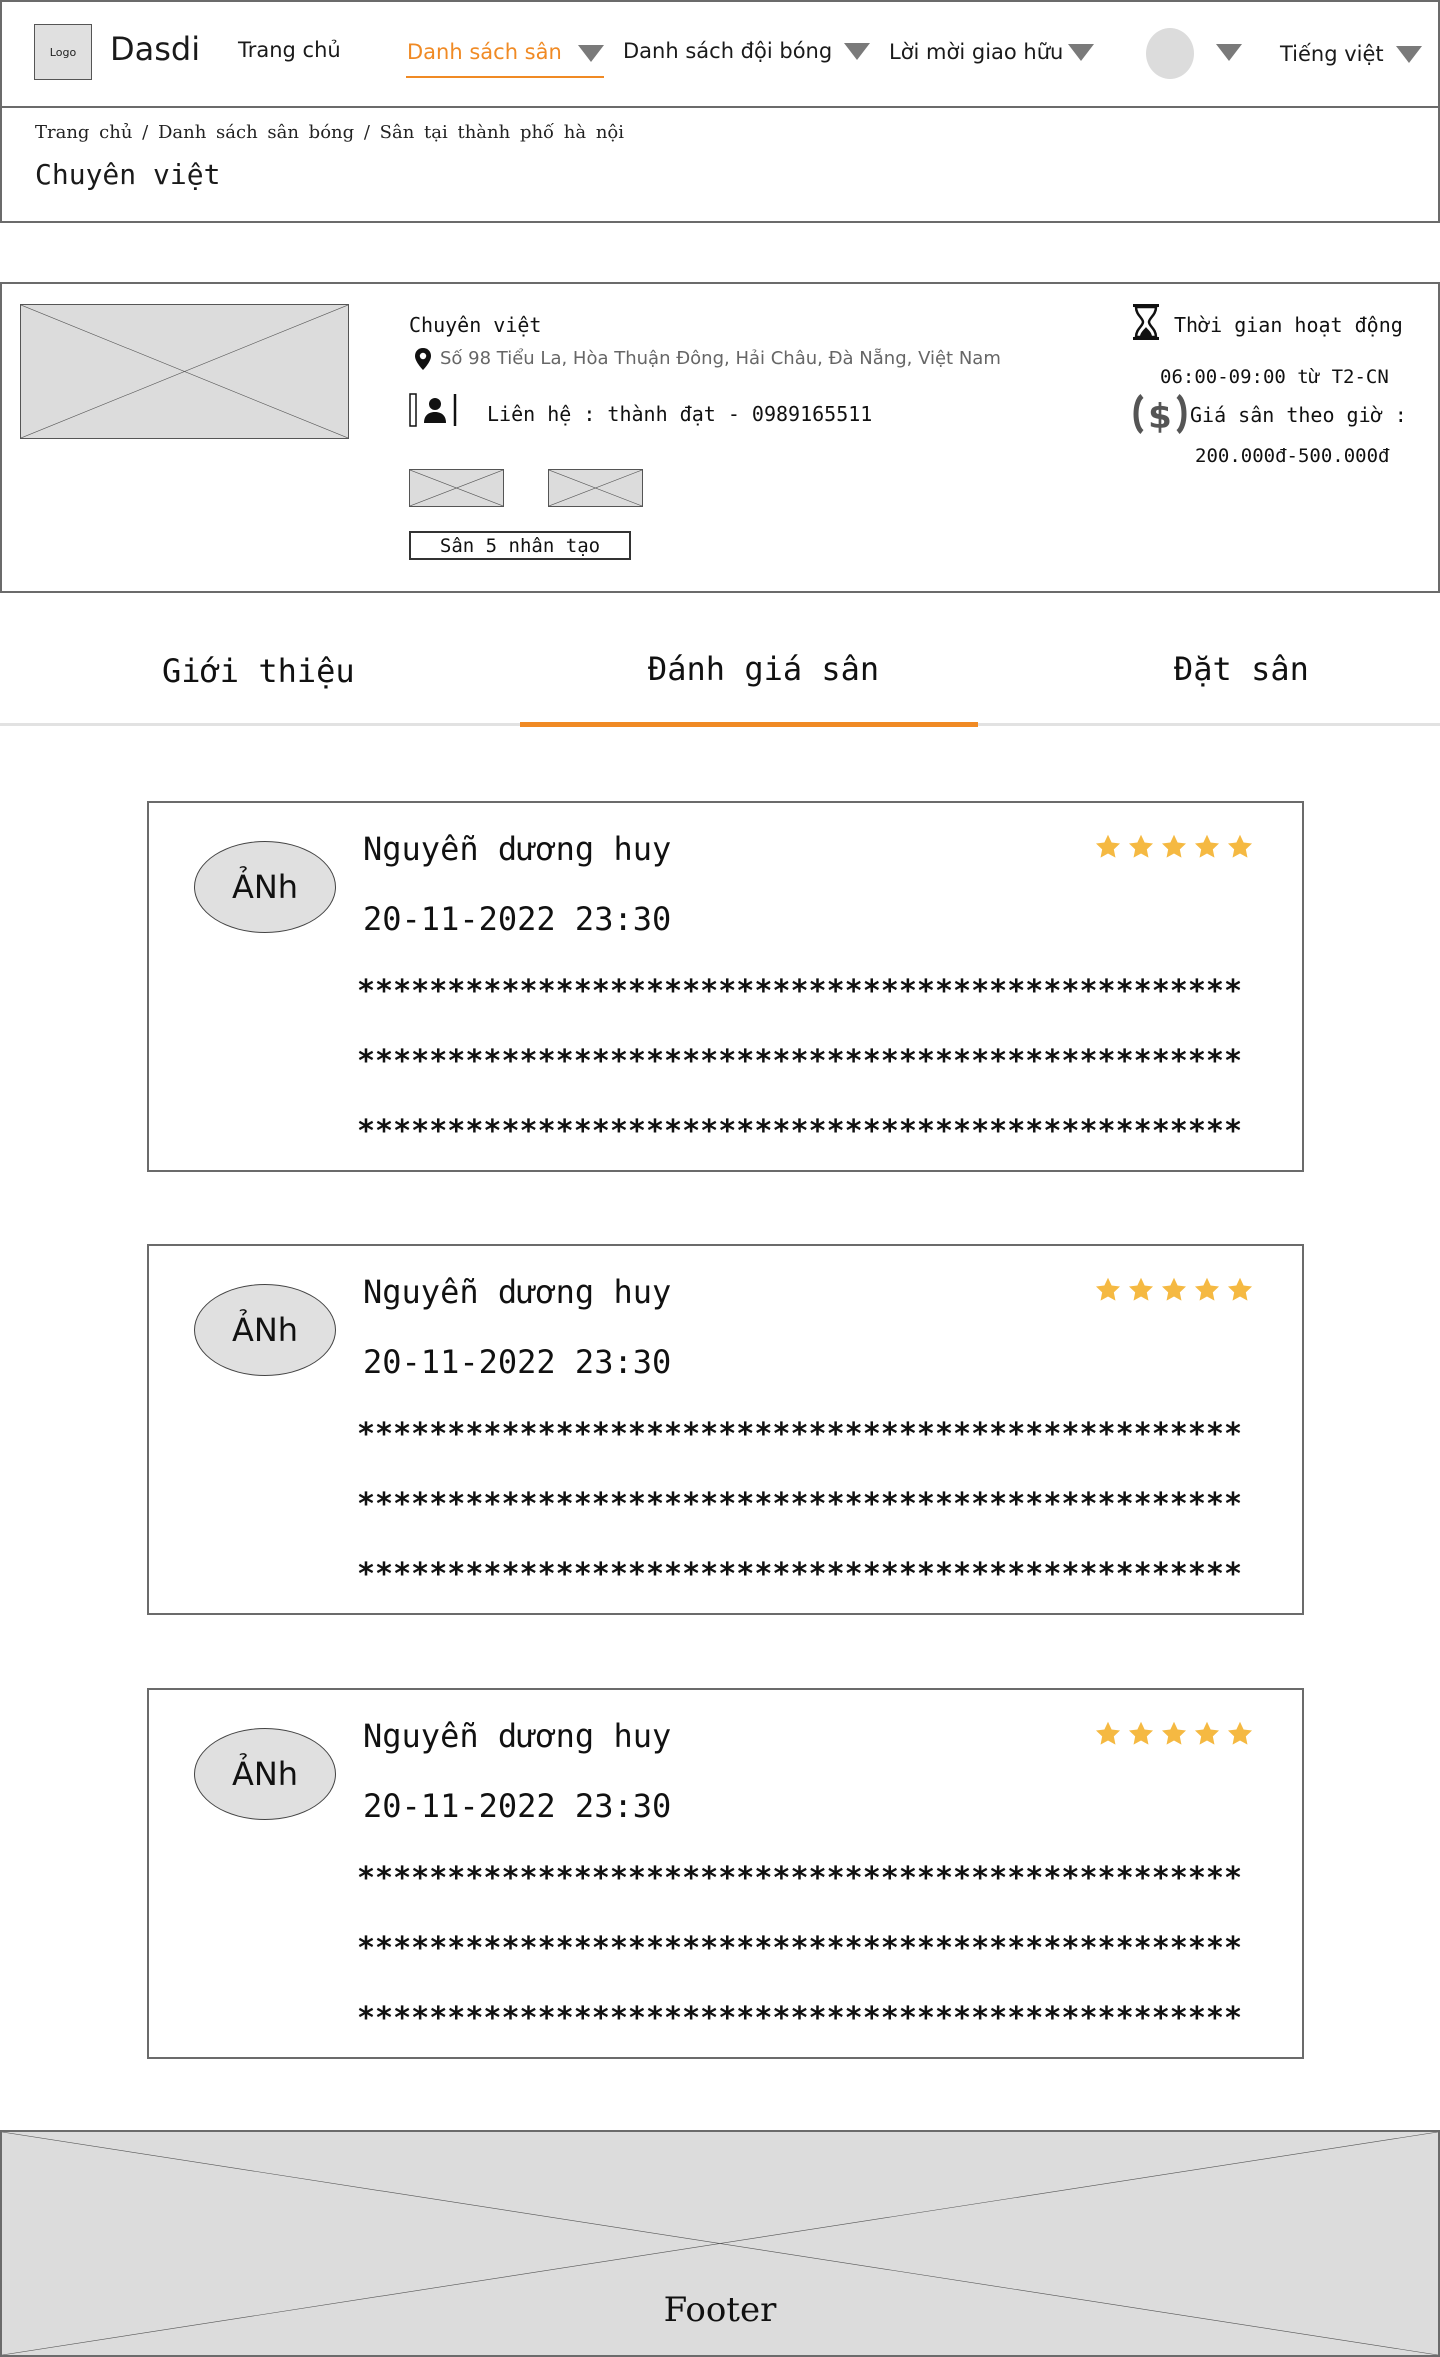  Describe the element at coordinates (1241, 669) in the screenshot. I see `tab-booking: Đặt sân` at that location.